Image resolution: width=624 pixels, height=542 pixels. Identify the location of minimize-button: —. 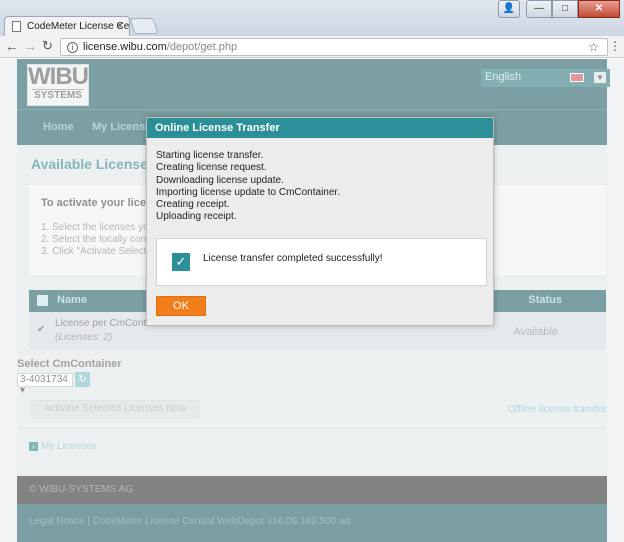
(539, 9).